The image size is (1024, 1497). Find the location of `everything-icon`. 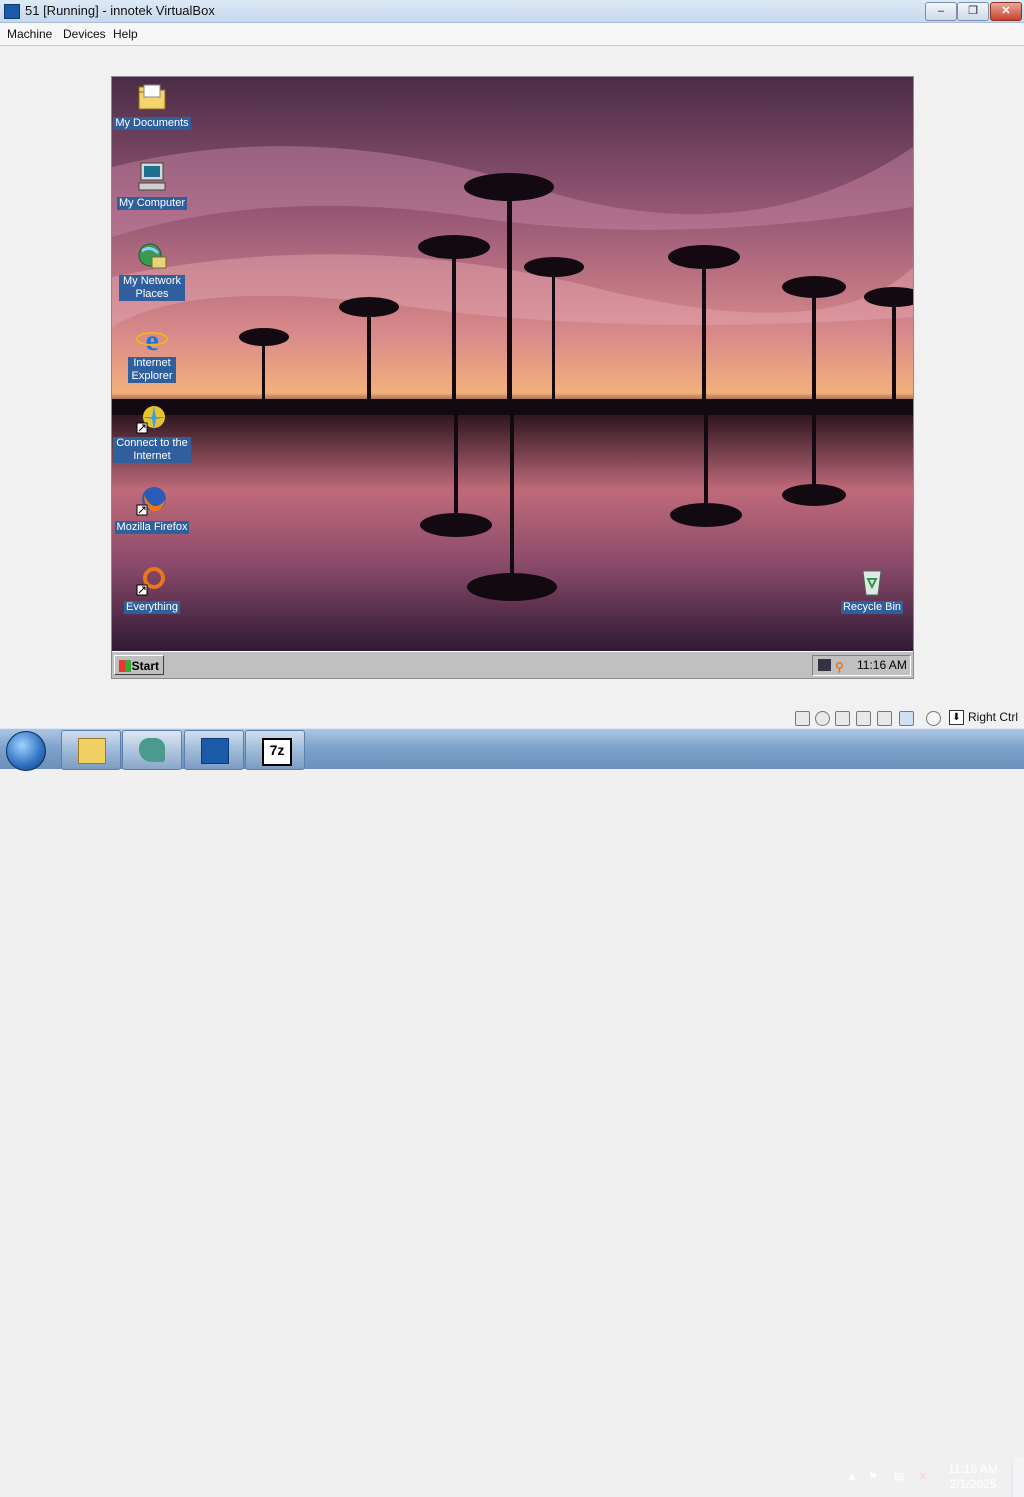

everything-icon is located at coordinates (152, 581).